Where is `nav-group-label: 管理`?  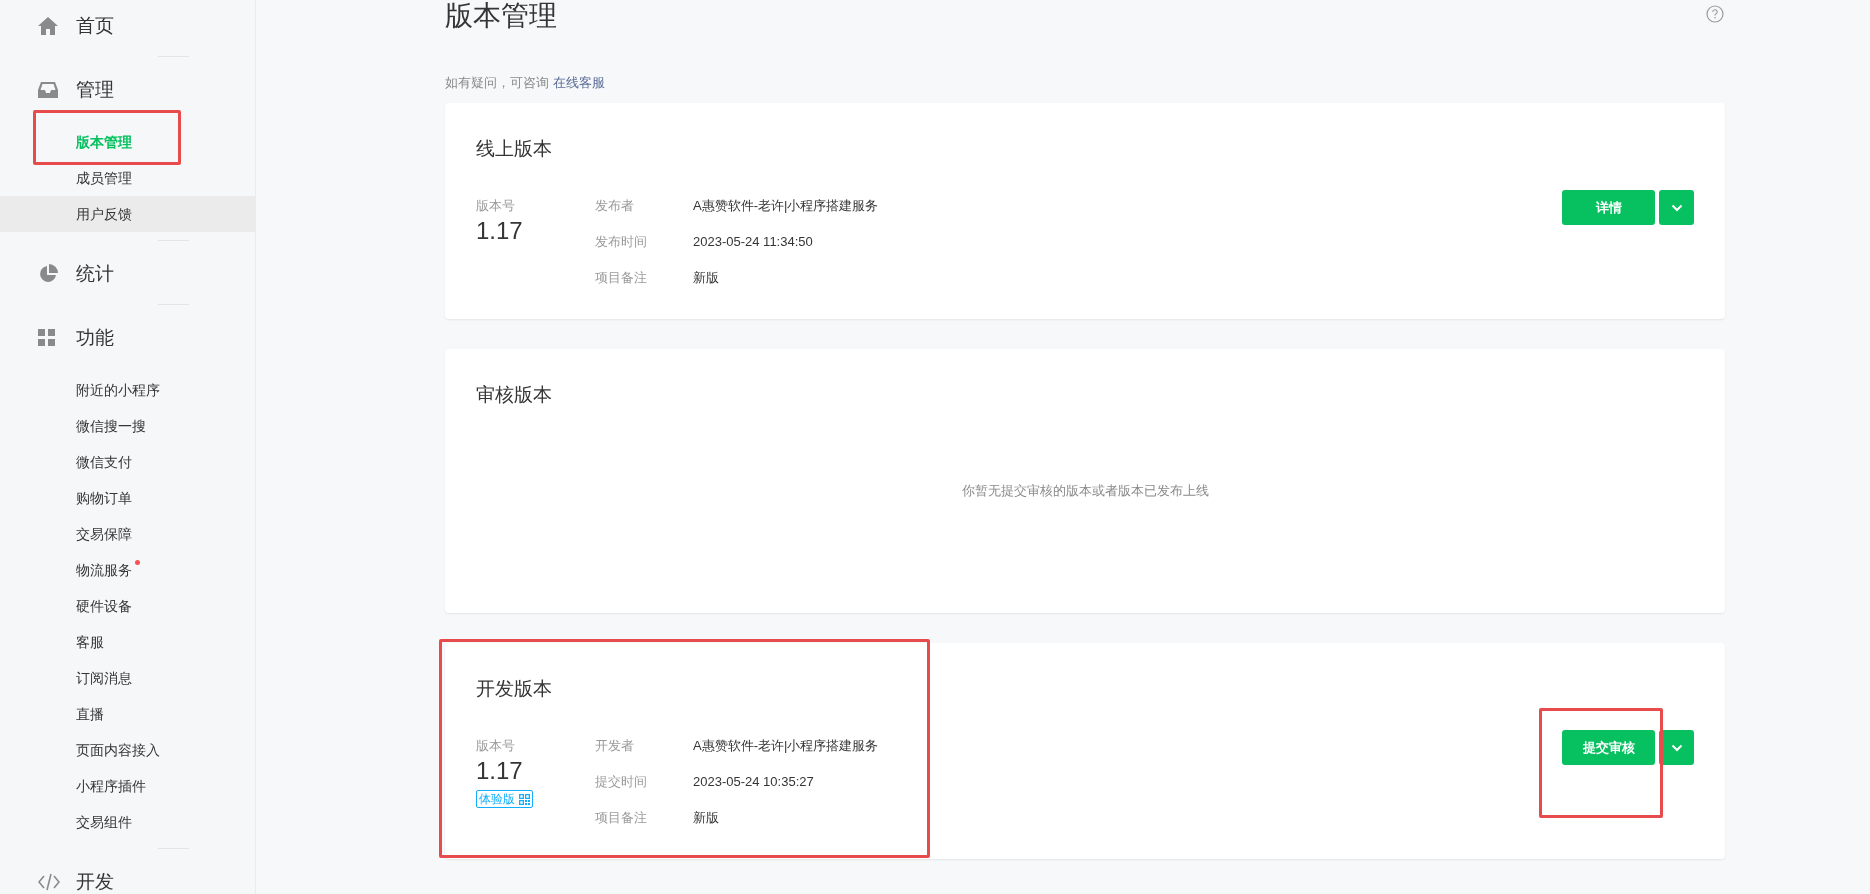 nav-group-label: 管理 is located at coordinates (95, 90).